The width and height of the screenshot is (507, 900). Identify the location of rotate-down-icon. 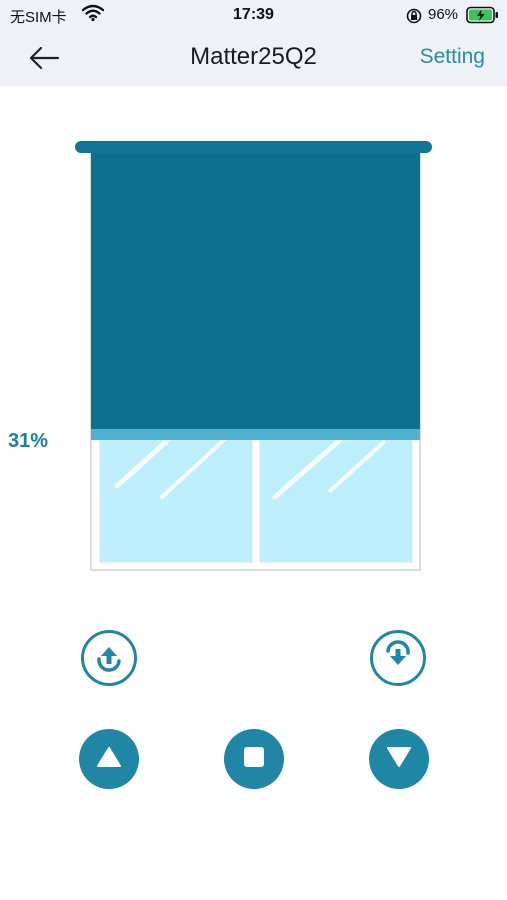
(398, 658).